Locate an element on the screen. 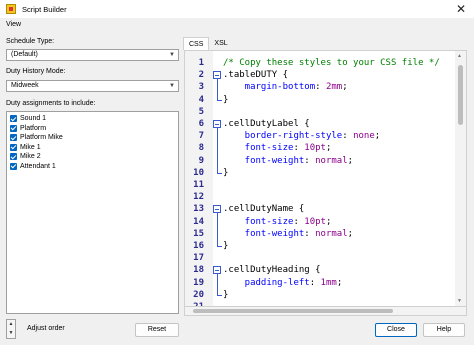 The width and height of the screenshot is (474, 345). code-line: 20} is located at coordinates (320, 295).